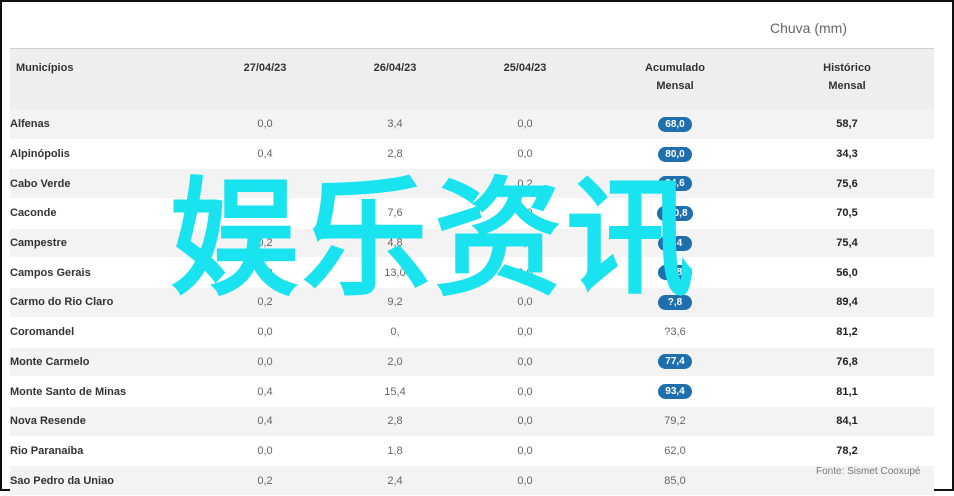 The width and height of the screenshot is (954, 496). I want to click on day-26-cell: 0,, so click(395, 332).